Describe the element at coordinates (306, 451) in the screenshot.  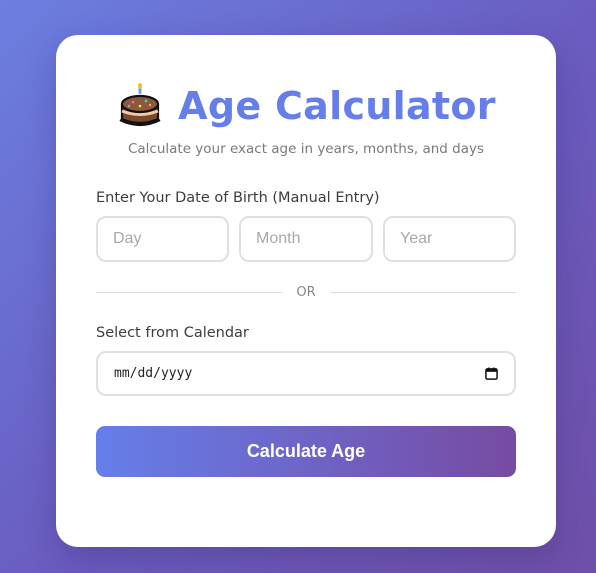
I see `calculate-age-button: Calculate Age` at that location.